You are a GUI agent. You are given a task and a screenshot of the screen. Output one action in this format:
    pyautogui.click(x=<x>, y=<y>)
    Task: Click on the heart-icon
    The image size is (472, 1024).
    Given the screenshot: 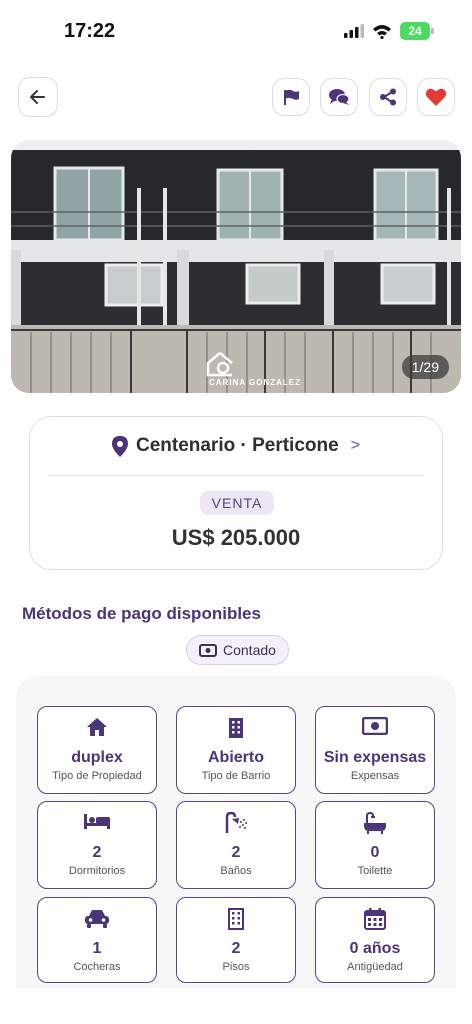 What is the action you would take?
    pyautogui.click(x=436, y=97)
    